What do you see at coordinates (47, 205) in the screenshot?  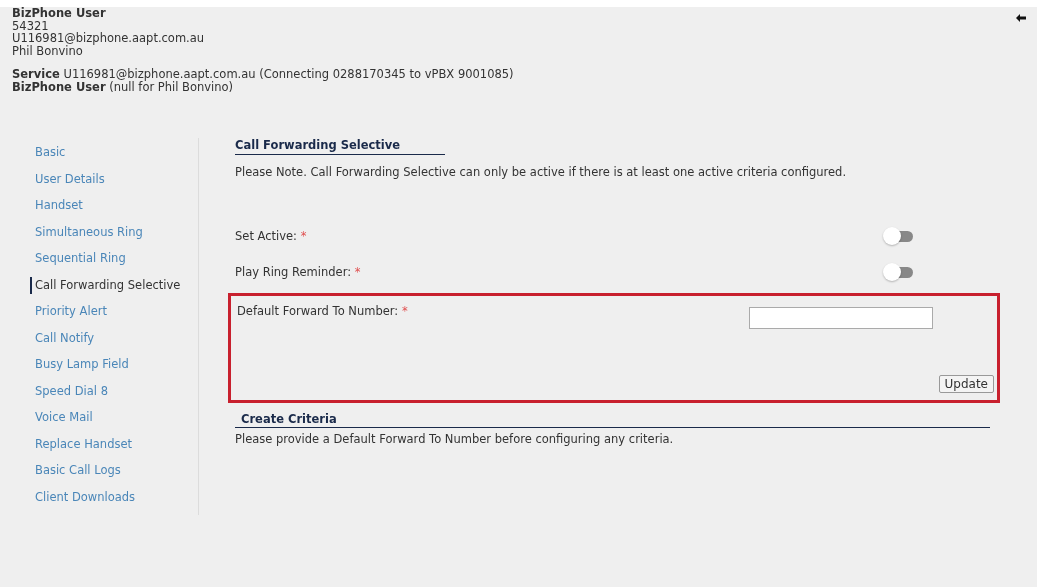 I see `sidebar-item: Handset` at bounding box center [47, 205].